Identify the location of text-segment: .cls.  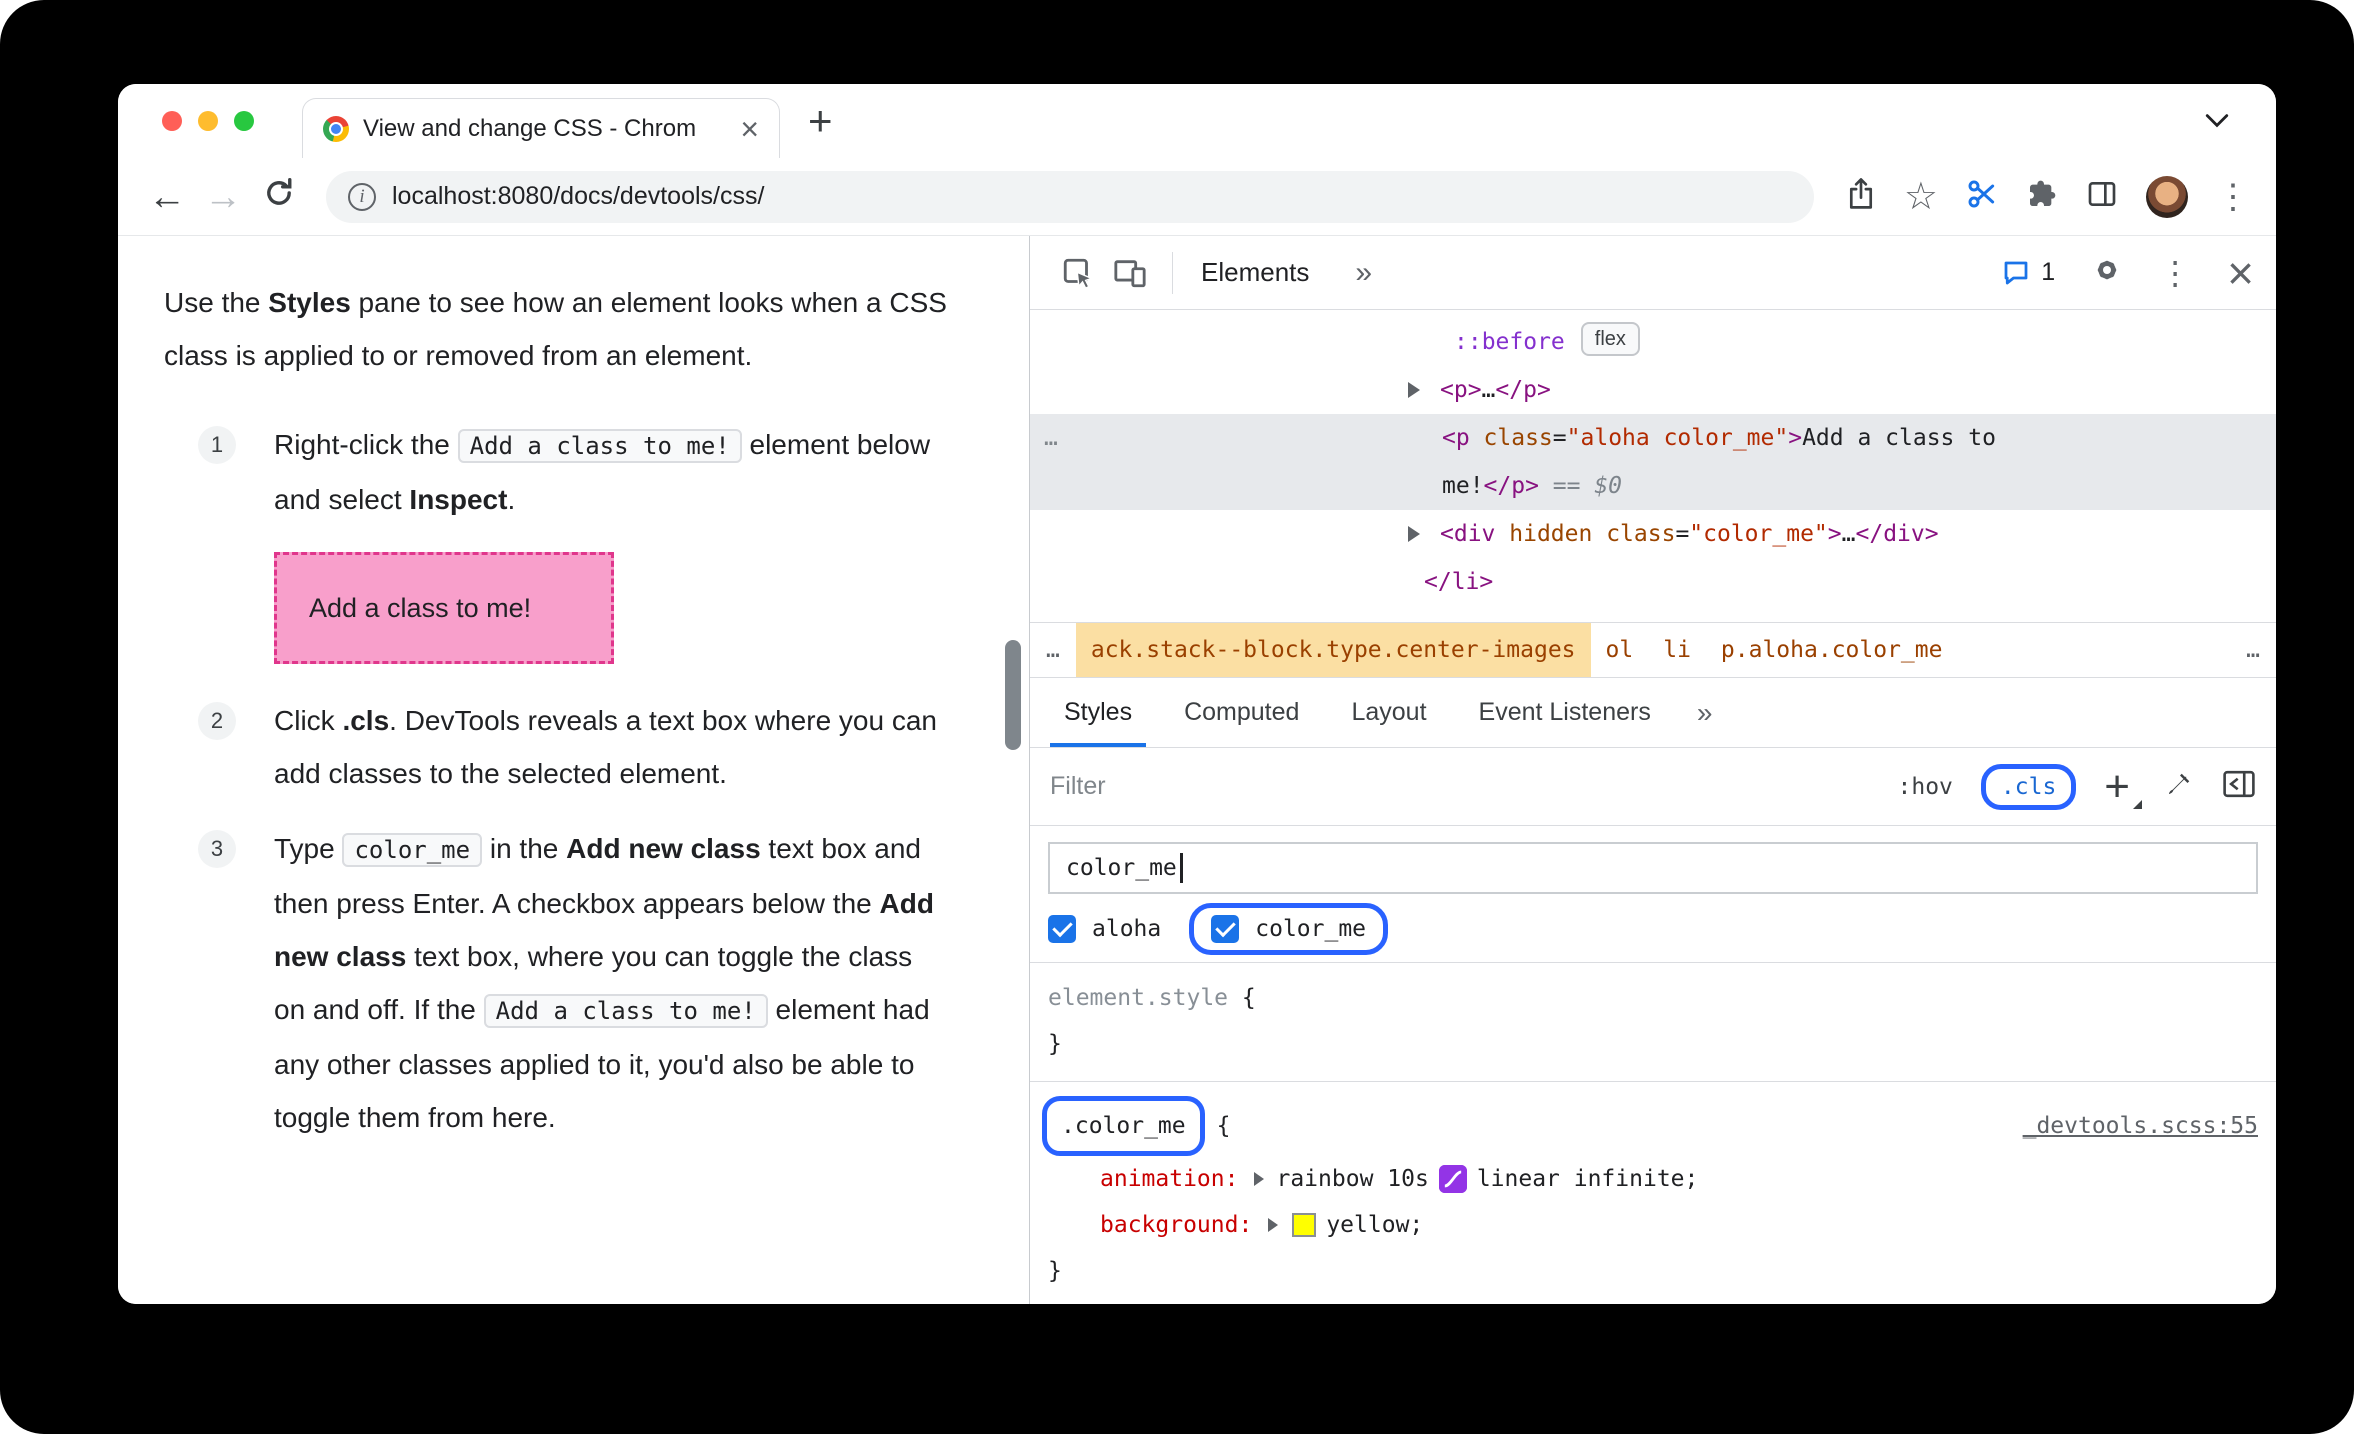
(366, 720).